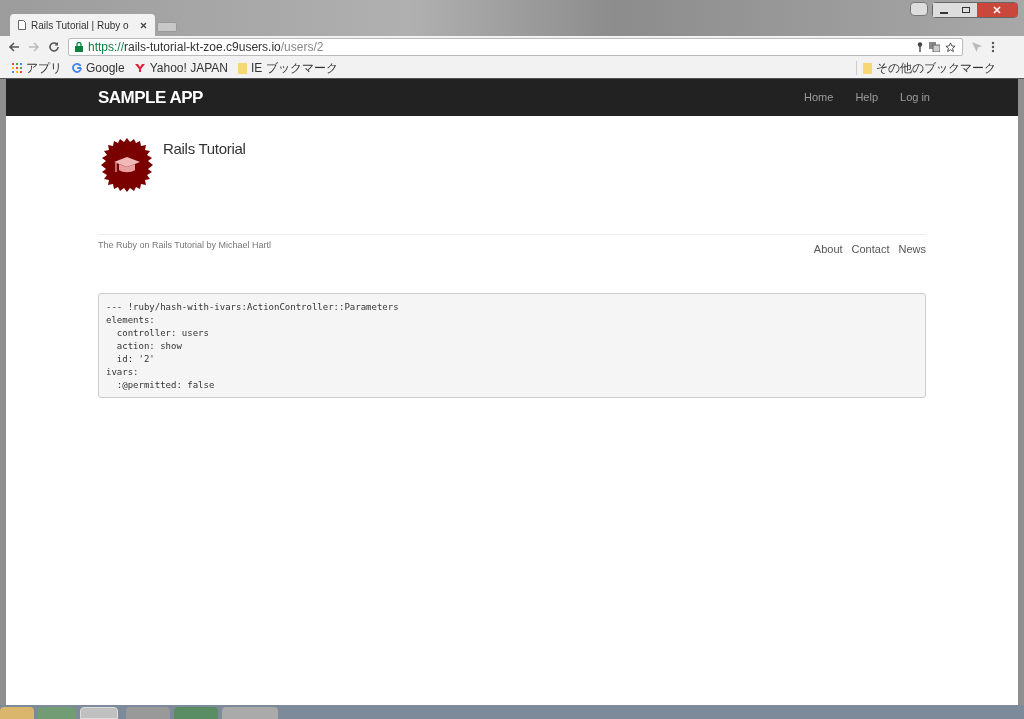 This screenshot has width=1024, height=719. What do you see at coordinates (950, 47) in the screenshot?
I see `star-icon` at bounding box center [950, 47].